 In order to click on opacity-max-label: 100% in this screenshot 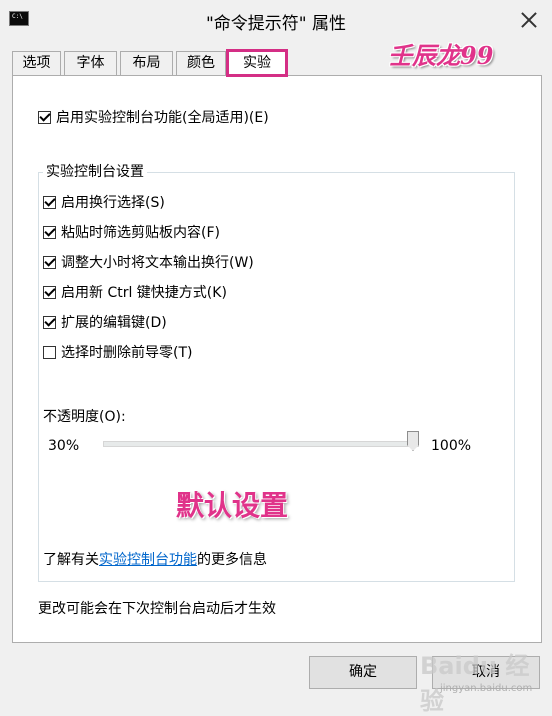, I will do `click(451, 446)`.